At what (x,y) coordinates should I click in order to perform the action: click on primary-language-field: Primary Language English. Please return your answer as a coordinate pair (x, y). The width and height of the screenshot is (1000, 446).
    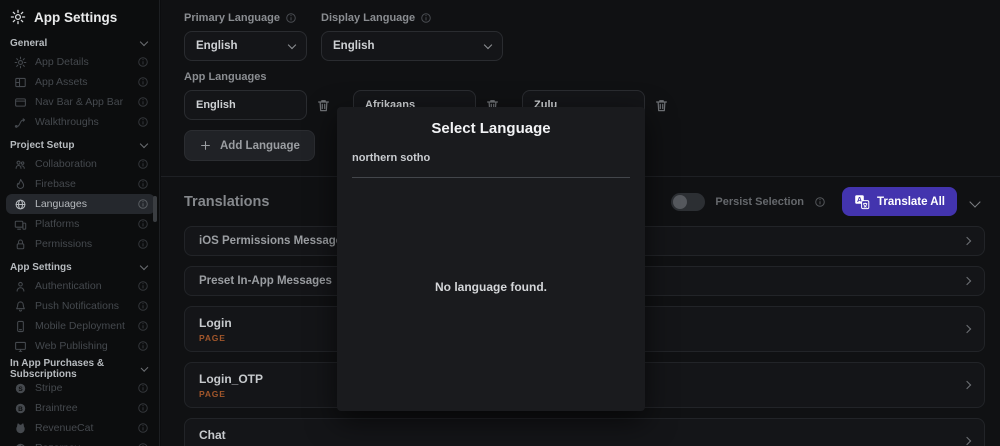
    Looking at the image, I should click on (245, 34).